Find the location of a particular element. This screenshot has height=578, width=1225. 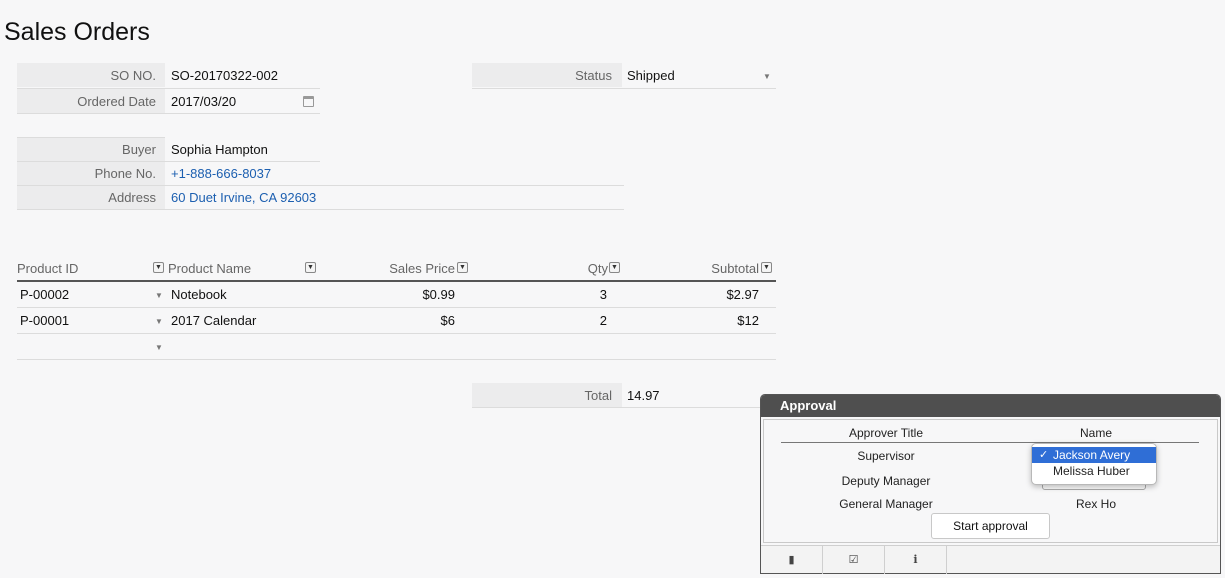

name-header: Name is located at coordinates (1095, 433).